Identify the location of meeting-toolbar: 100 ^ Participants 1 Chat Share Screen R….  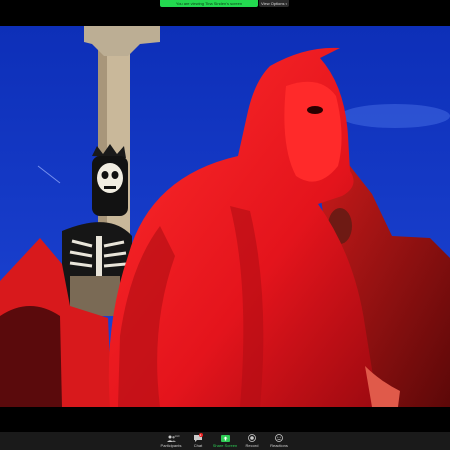
(225, 441).